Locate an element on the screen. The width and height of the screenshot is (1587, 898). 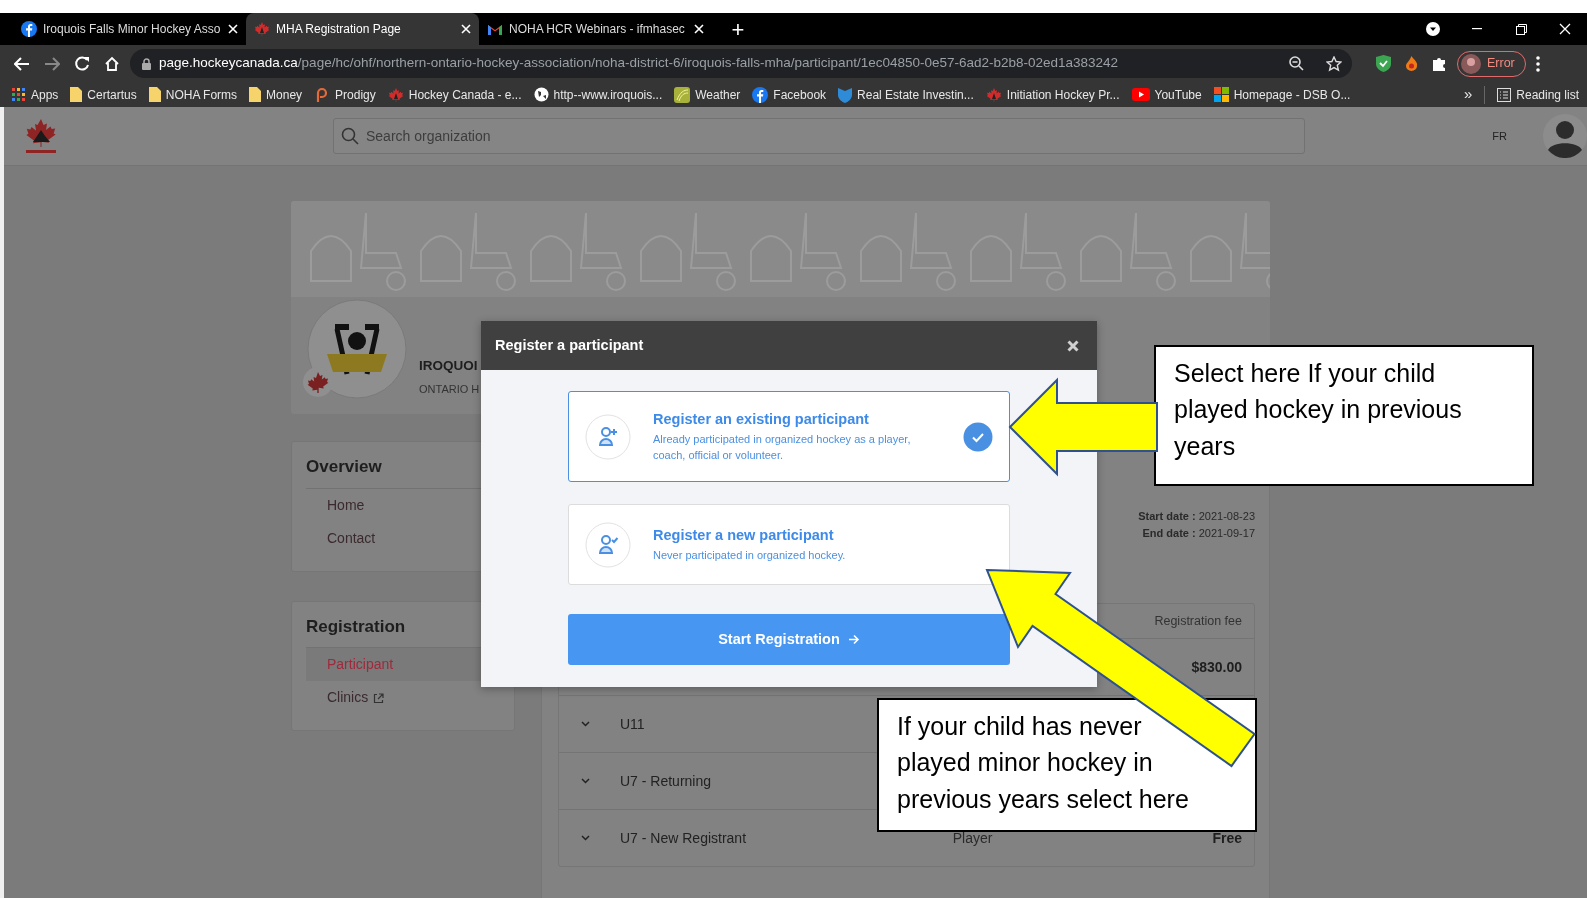
role-text: Player is located at coordinates (972, 838).